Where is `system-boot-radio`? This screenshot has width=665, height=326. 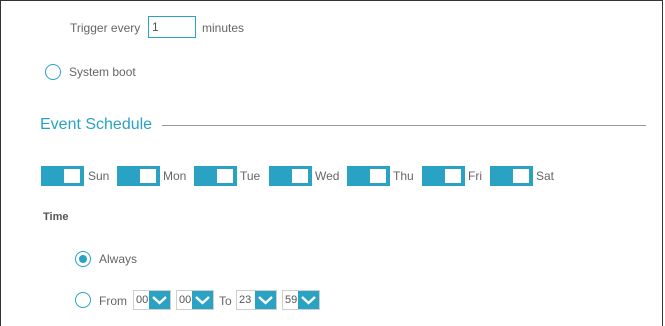
system-boot-radio is located at coordinates (53, 72).